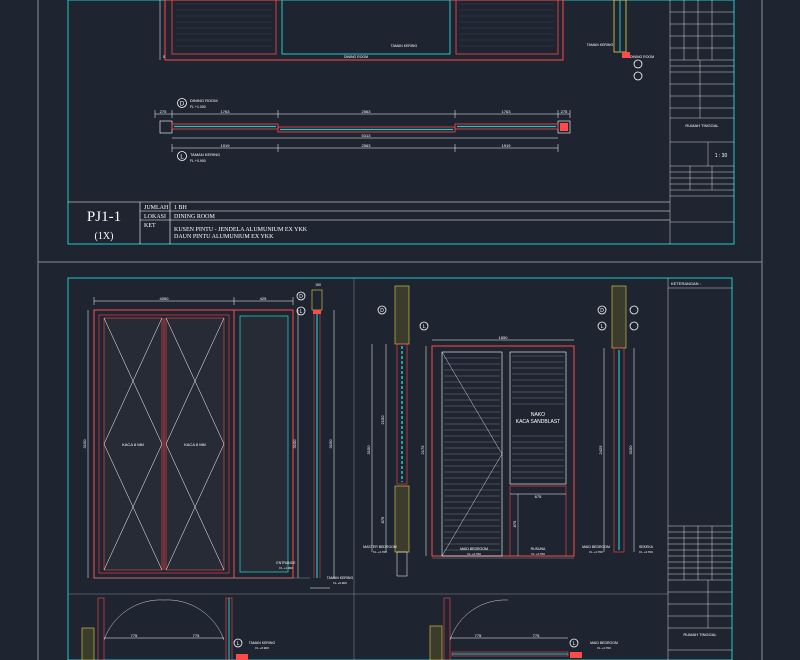  What do you see at coordinates (380, 547) in the screenshot?
I see `room-label-master: MASTER BEDROOM` at bounding box center [380, 547].